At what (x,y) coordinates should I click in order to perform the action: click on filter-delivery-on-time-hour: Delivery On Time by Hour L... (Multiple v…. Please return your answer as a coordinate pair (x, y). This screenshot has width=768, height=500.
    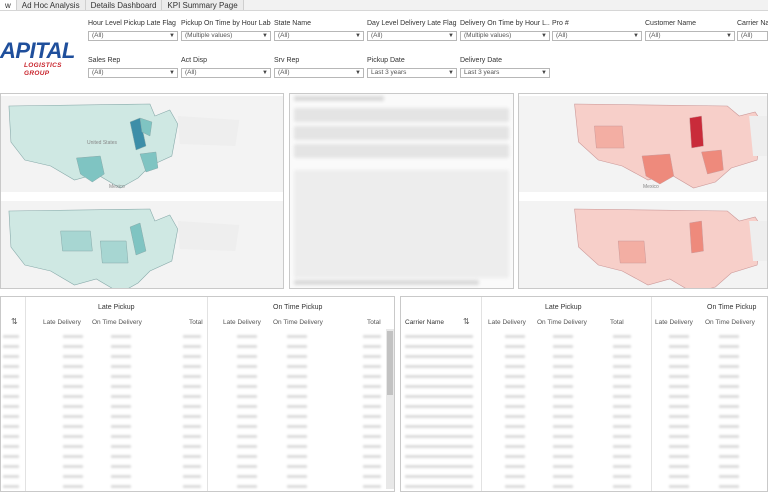
    Looking at the image, I should click on (505, 30).